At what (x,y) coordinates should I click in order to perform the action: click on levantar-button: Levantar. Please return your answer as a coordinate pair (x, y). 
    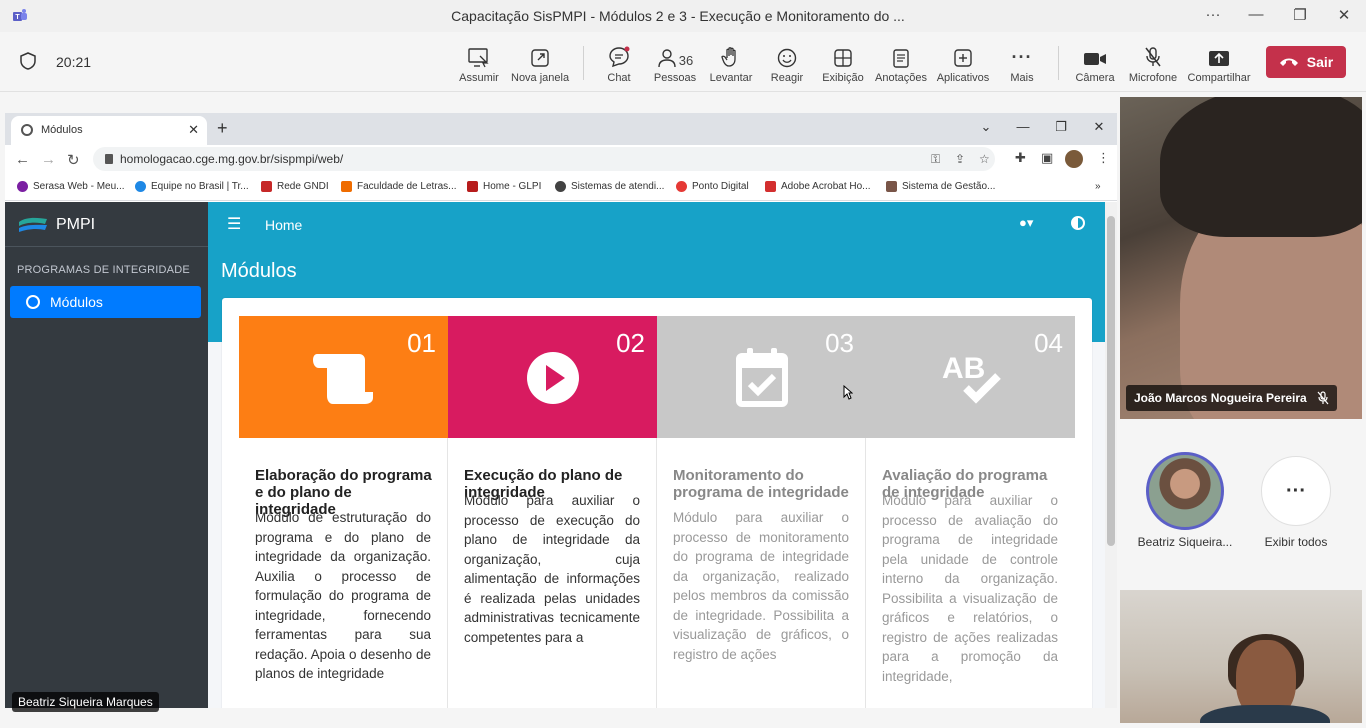
    Looking at the image, I should click on (731, 63).